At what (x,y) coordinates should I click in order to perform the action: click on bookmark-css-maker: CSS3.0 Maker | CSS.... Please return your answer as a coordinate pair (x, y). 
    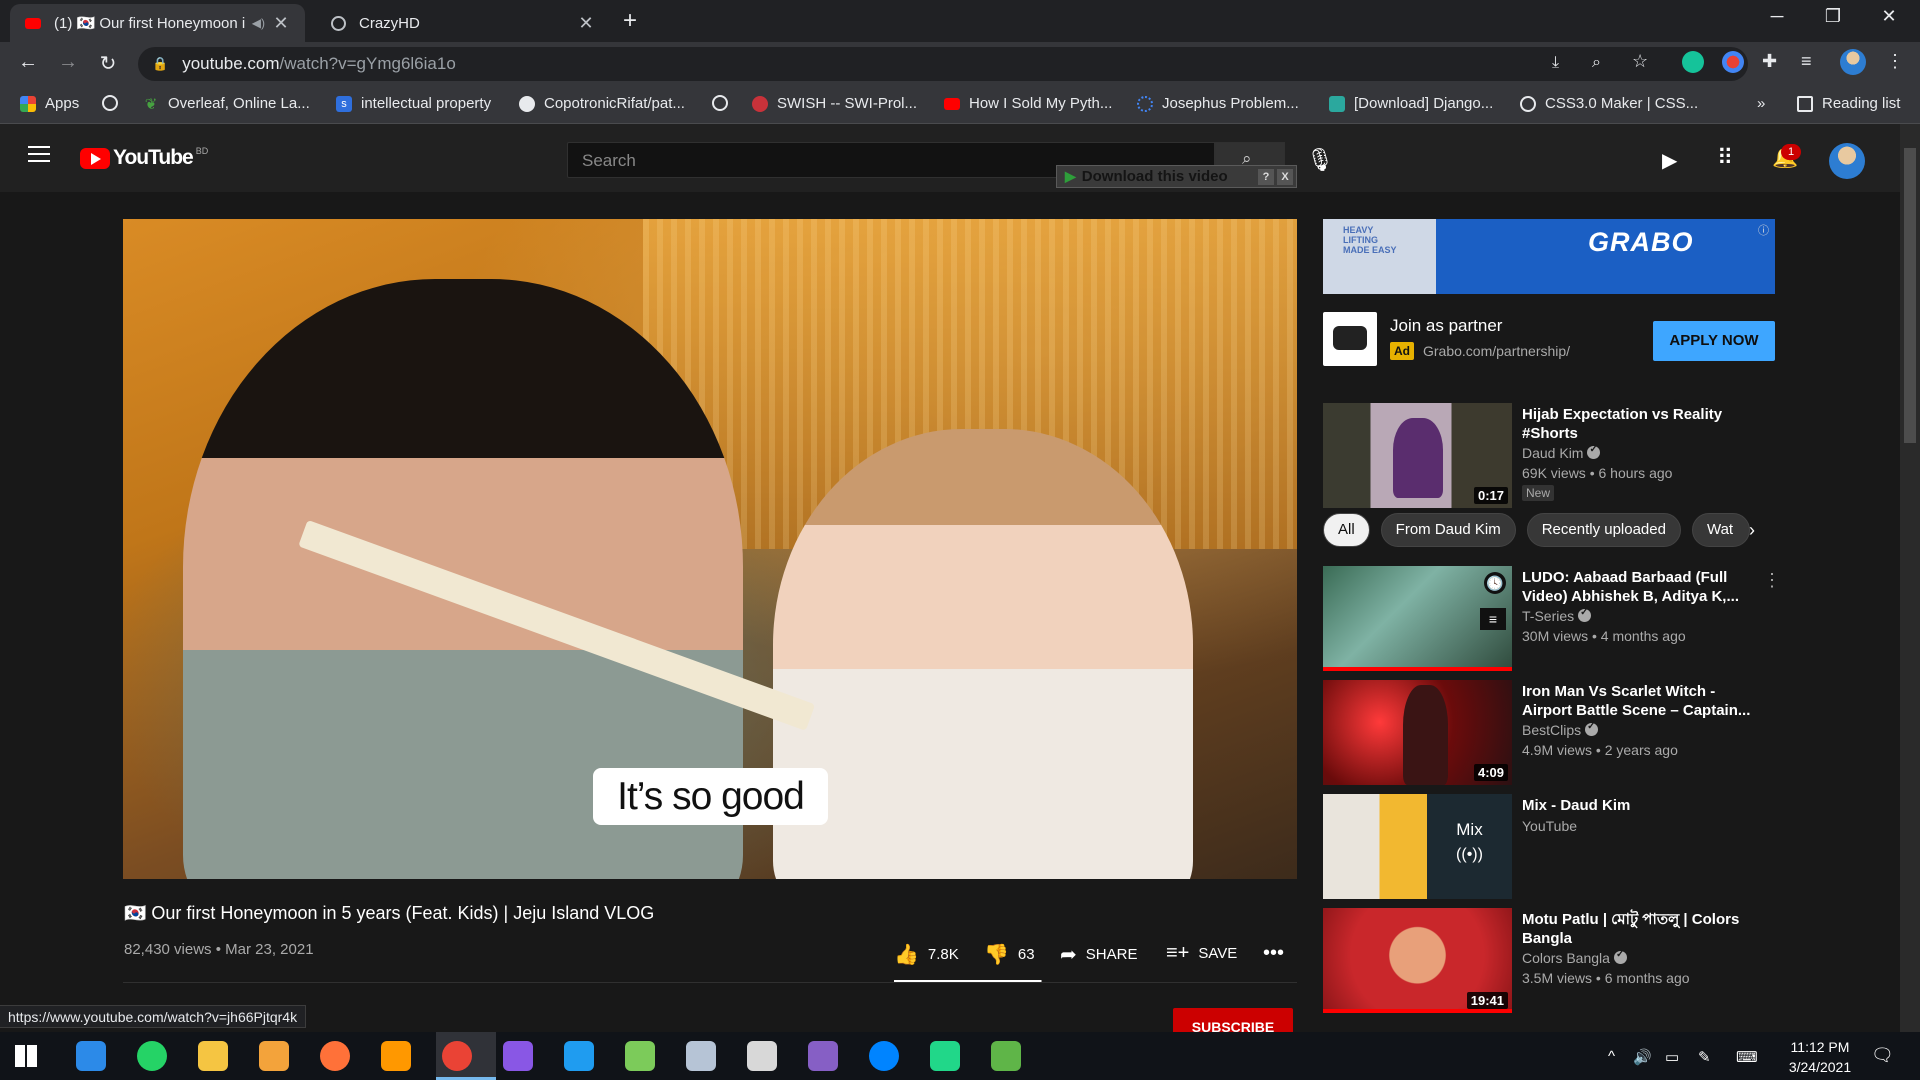
    Looking at the image, I should click on (1609, 103).